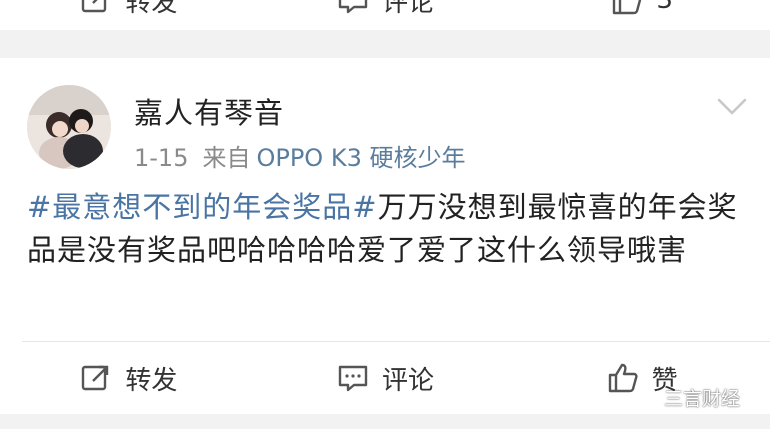  I want to click on wechat-icon, so click(645, 397).